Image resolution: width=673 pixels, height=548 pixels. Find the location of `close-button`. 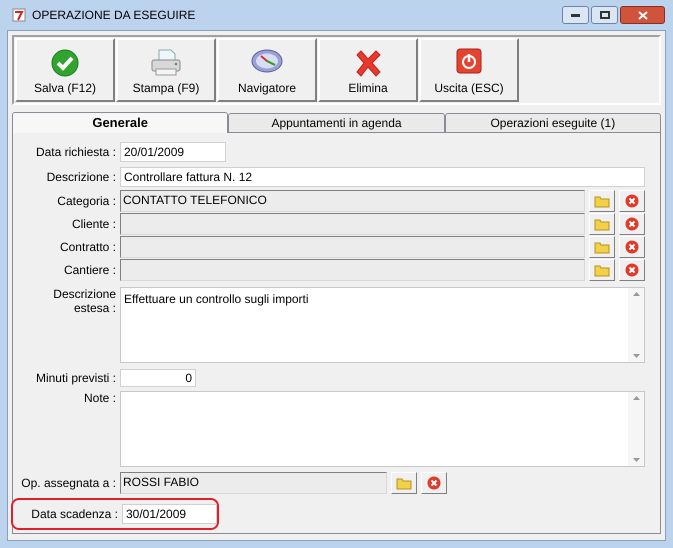

close-button is located at coordinates (642, 15).